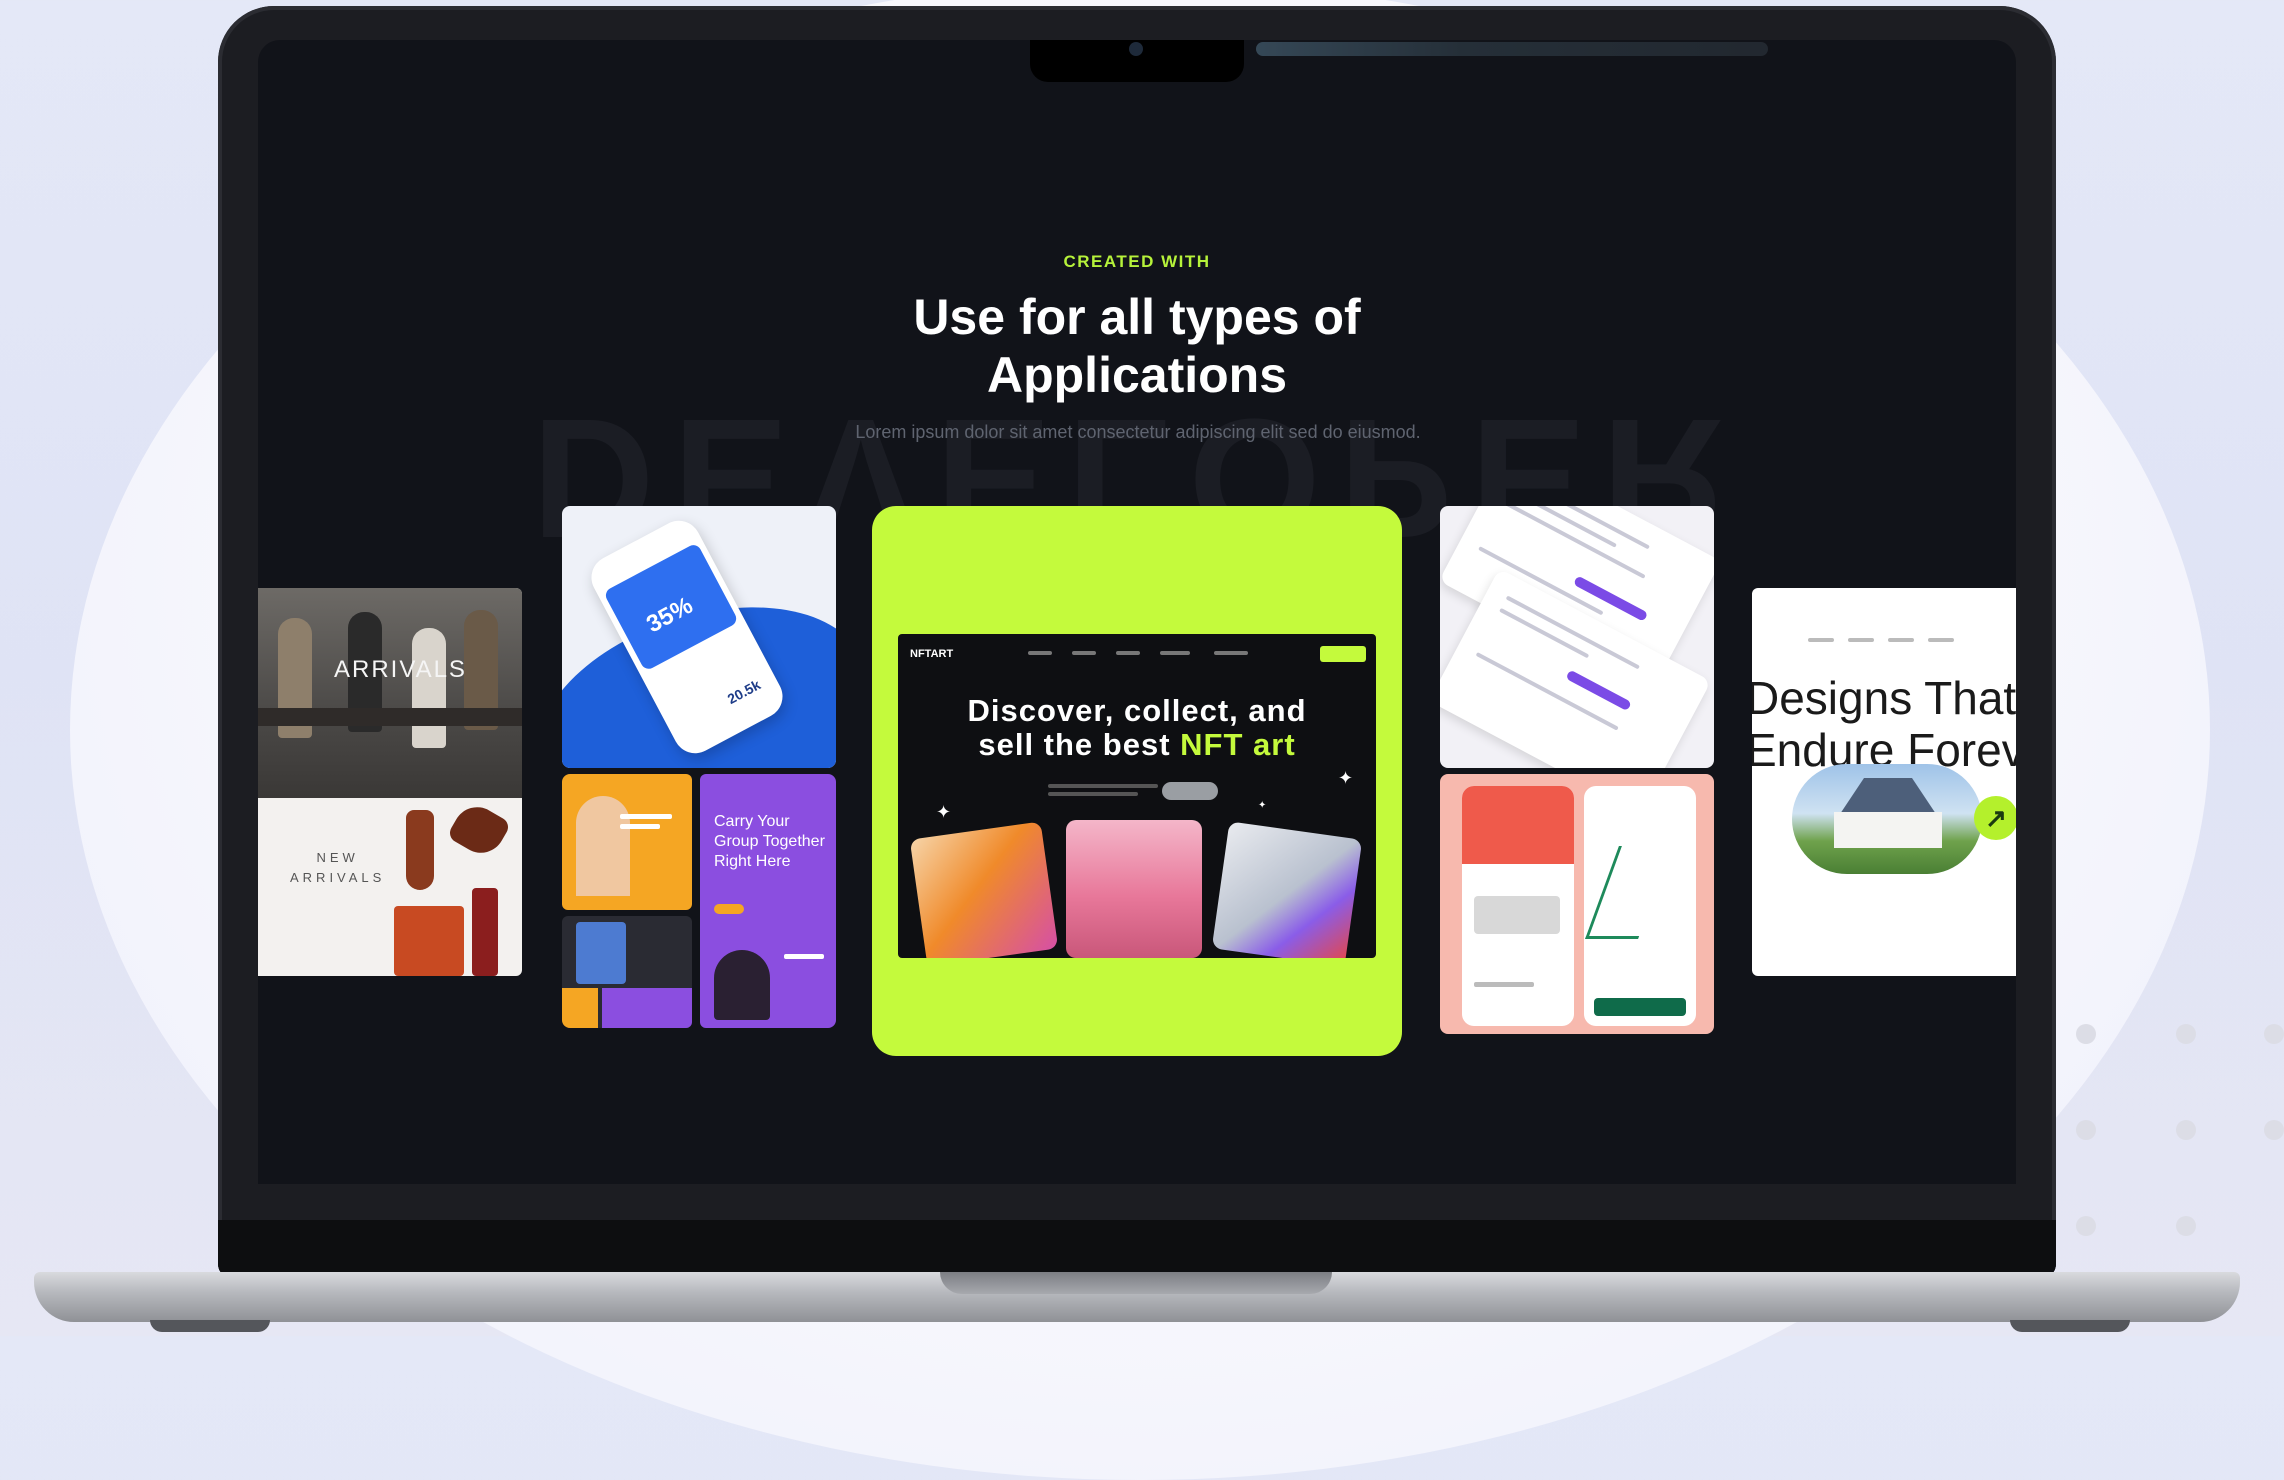  Describe the element at coordinates (1640, 1007) in the screenshot. I see `delivery-confirm-button` at that location.